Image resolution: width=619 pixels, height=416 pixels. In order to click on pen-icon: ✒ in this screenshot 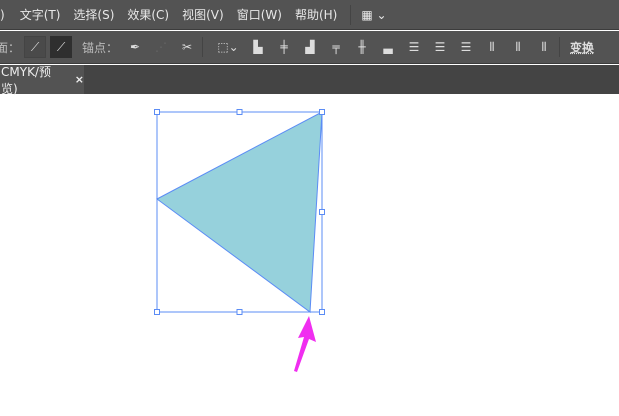, I will do `click(135, 47)`.